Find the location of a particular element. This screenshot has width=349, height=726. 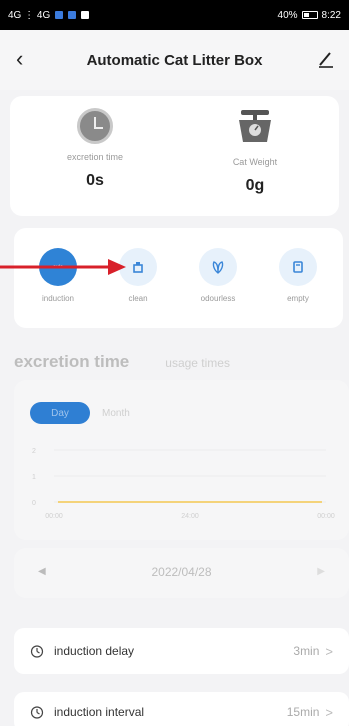

period-toggle: Day Month is located at coordinates (80, 413).